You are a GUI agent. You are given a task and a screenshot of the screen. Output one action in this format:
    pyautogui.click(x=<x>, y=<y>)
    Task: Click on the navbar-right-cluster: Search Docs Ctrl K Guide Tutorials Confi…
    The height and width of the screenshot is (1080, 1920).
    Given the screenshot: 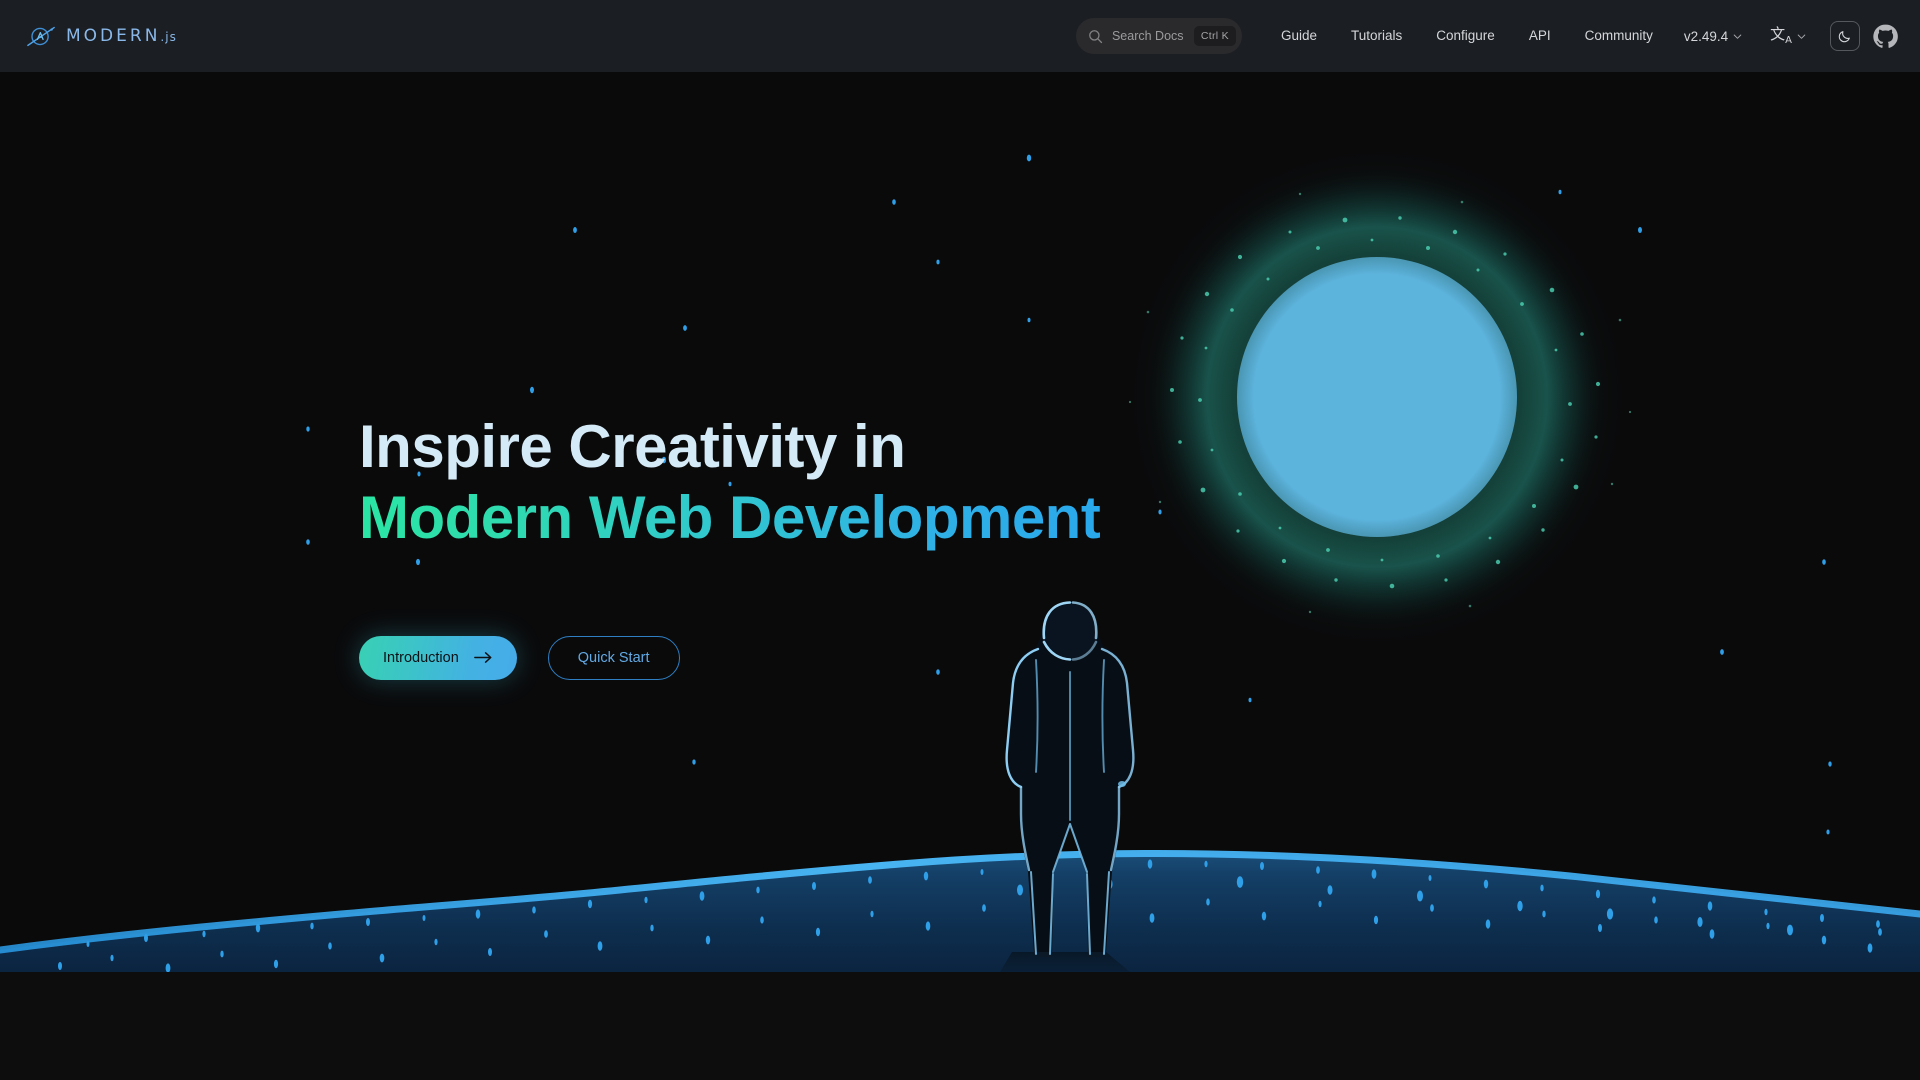 What is the action you would take?
    pyautogui.click(x=1497, y=36)
    